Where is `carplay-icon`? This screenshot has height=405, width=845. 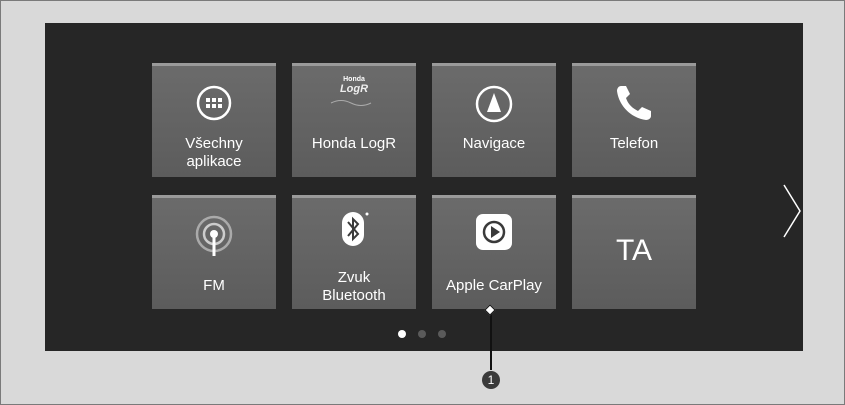
carplay-icon is located at coordinates (494, 232).